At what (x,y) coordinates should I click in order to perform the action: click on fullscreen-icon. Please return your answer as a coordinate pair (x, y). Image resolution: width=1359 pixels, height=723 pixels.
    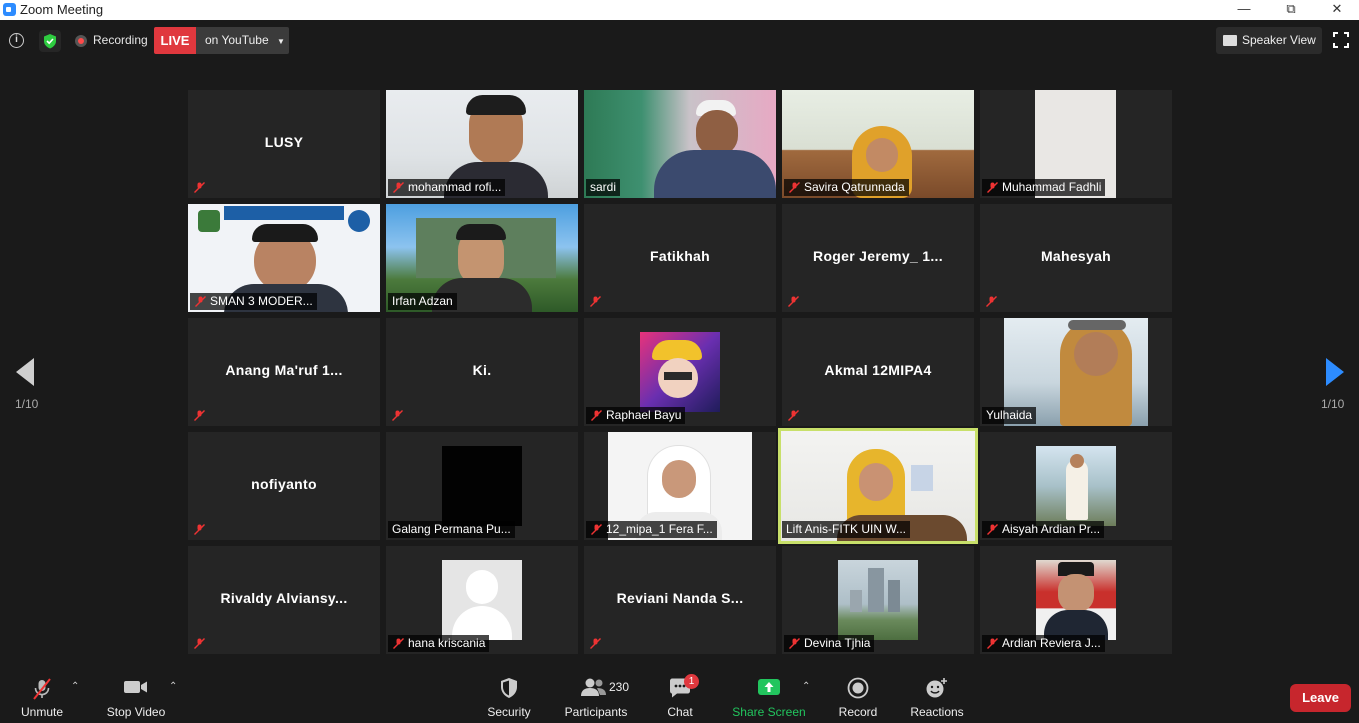
    Looking at the image, I should click on (1341, 40).